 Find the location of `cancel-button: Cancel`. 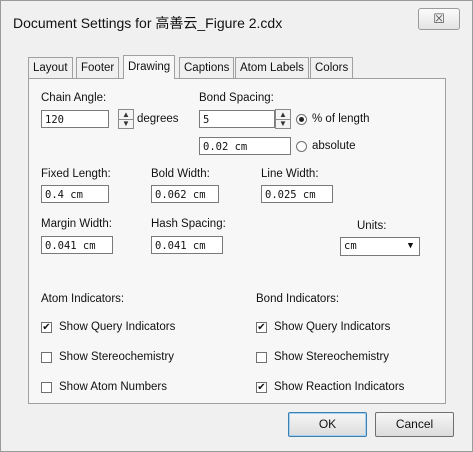

cancel-button: Cancel is located at coordinates (414, 424).